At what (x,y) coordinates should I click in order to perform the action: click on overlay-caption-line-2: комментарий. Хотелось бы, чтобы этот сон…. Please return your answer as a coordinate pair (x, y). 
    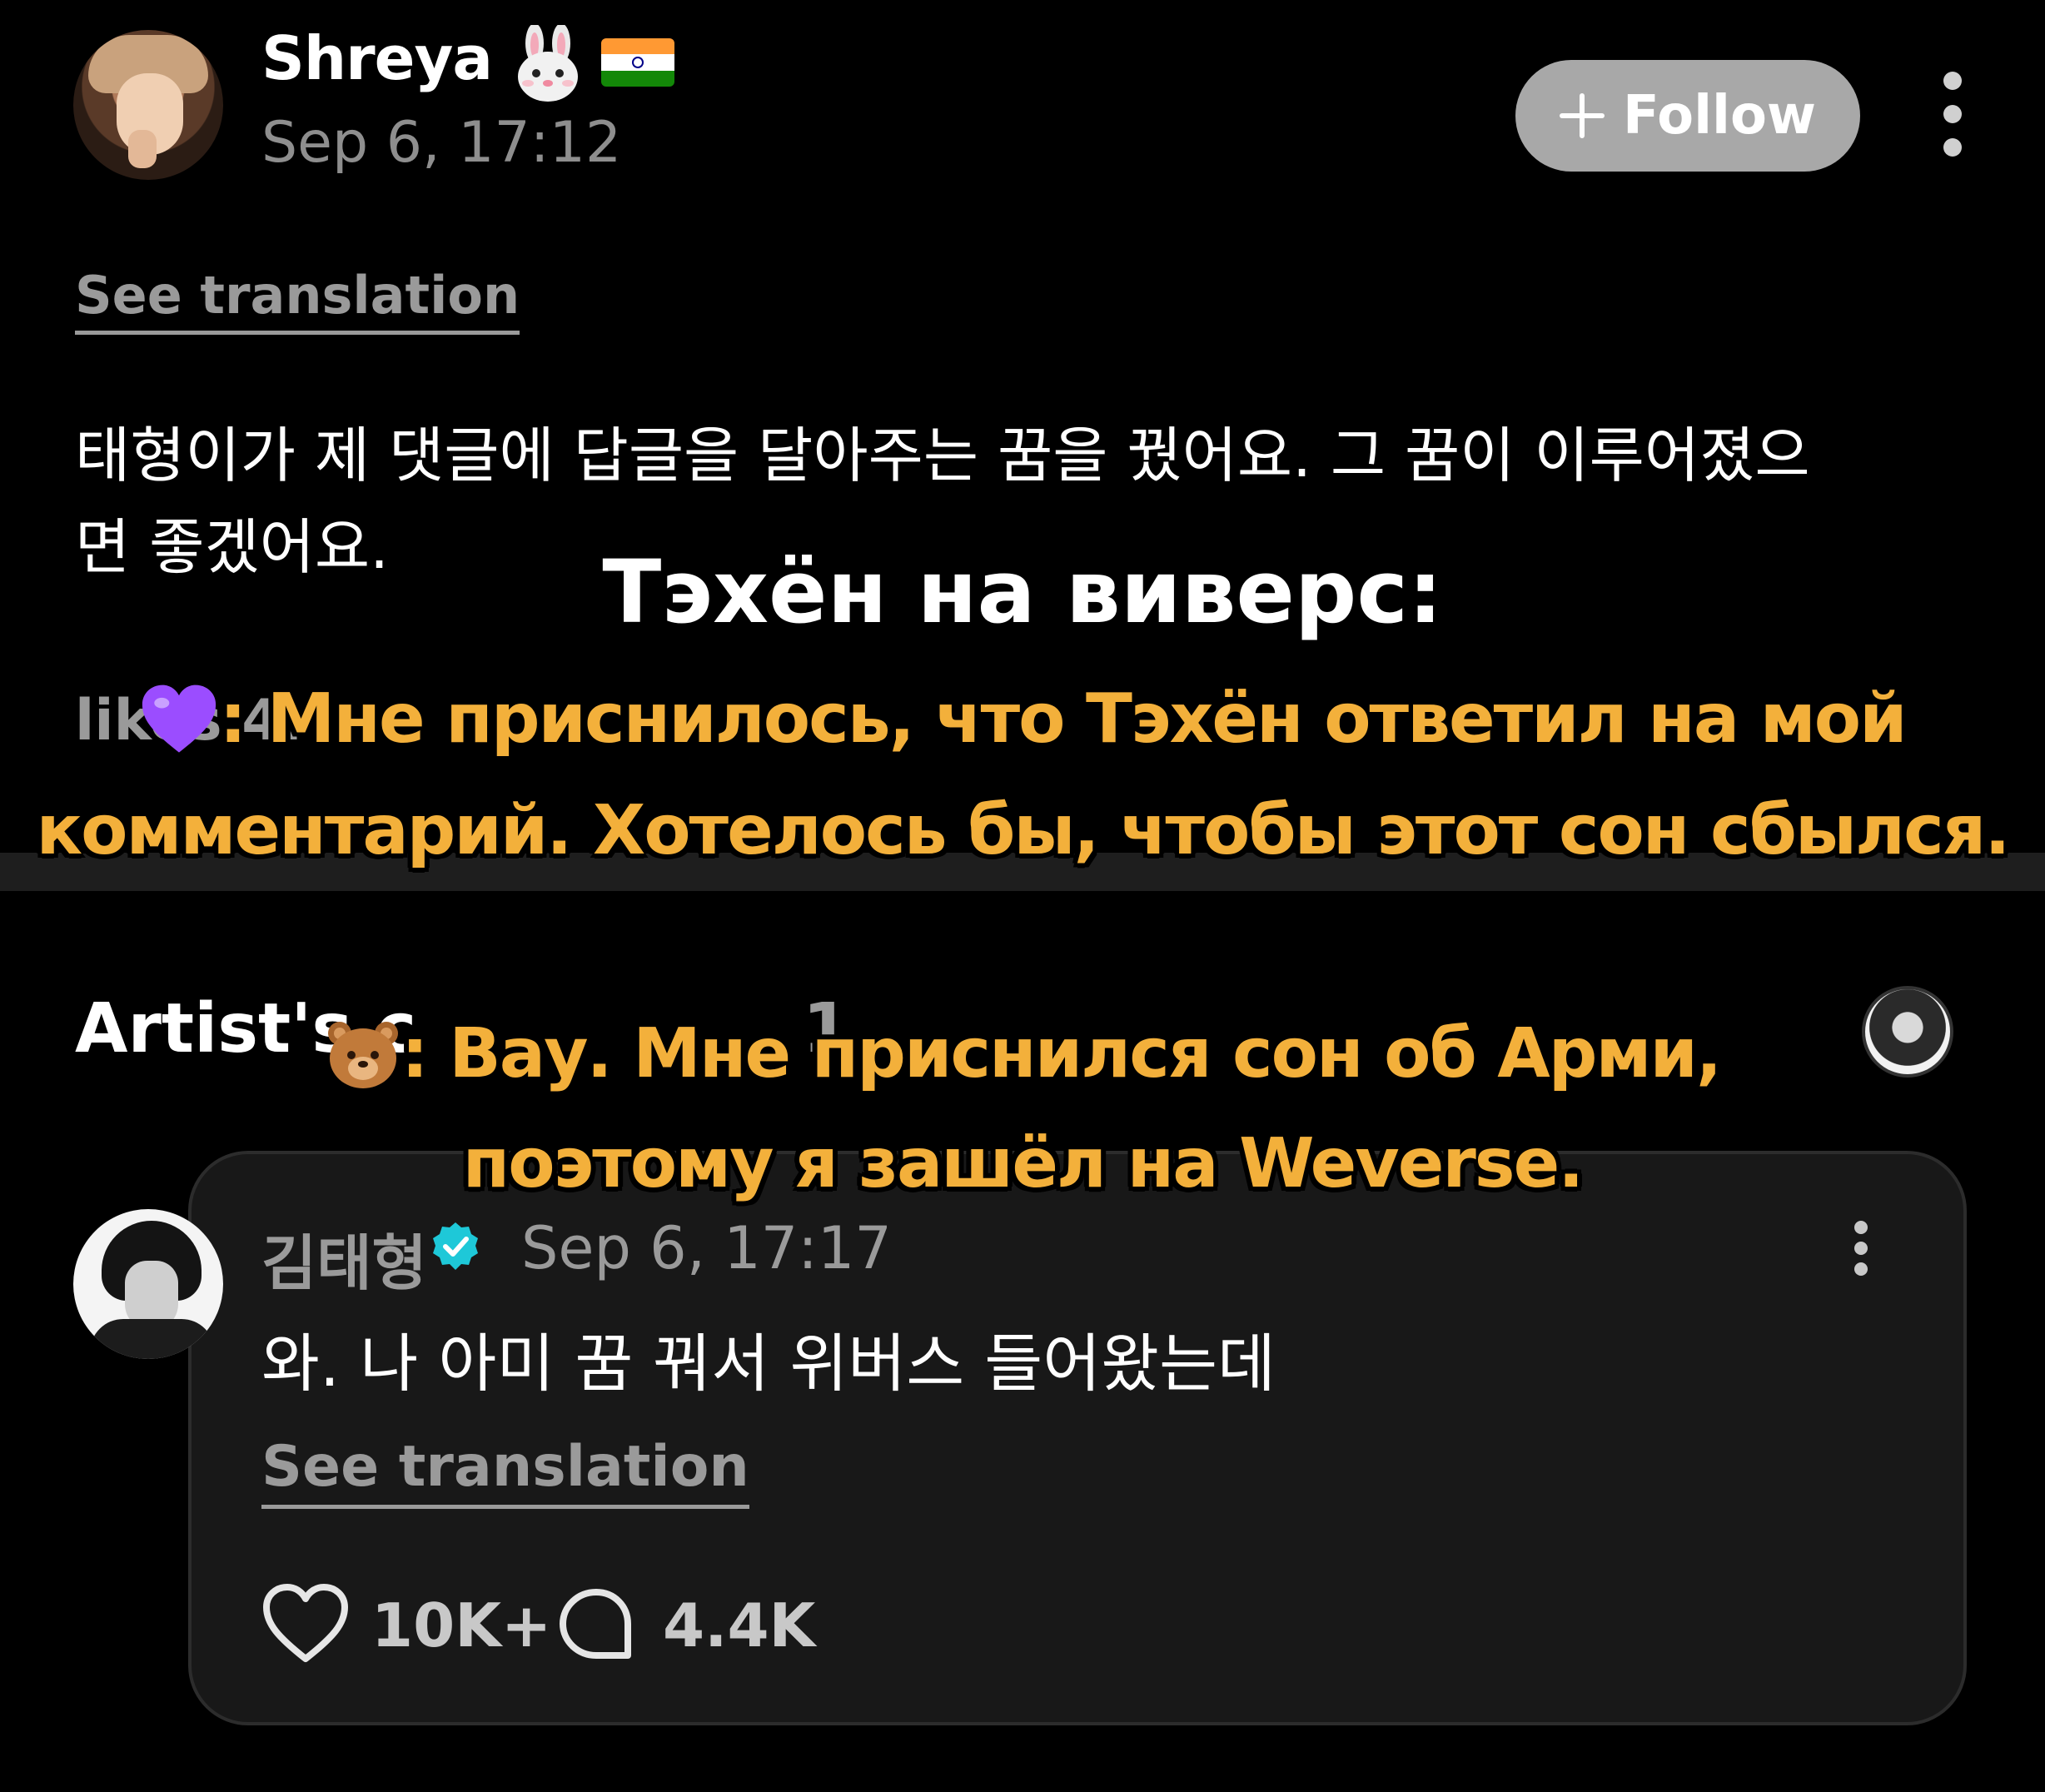
    Looking at the image, I should click on (1023, 830).